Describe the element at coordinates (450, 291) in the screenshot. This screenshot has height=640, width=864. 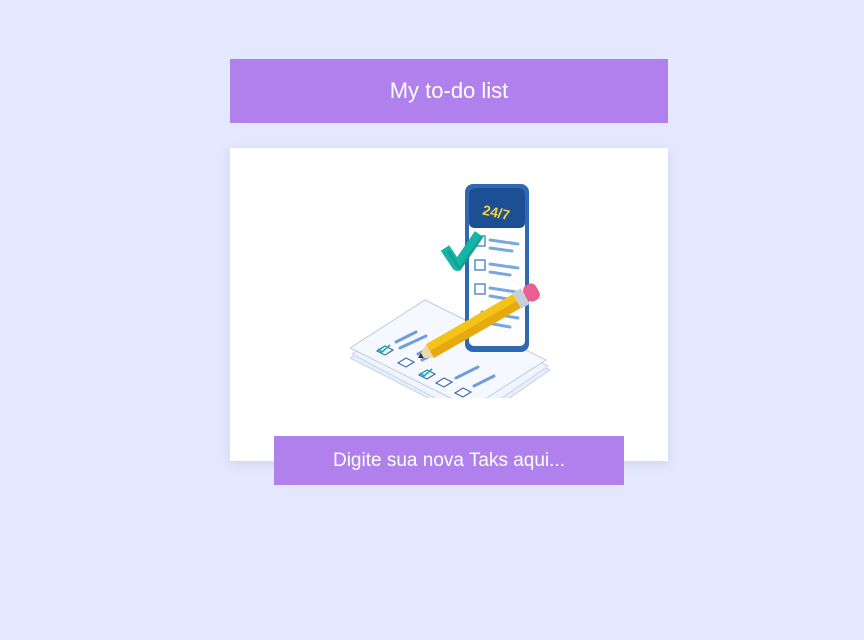
I see `todo-checklist-illustration: 24/7` at that location.